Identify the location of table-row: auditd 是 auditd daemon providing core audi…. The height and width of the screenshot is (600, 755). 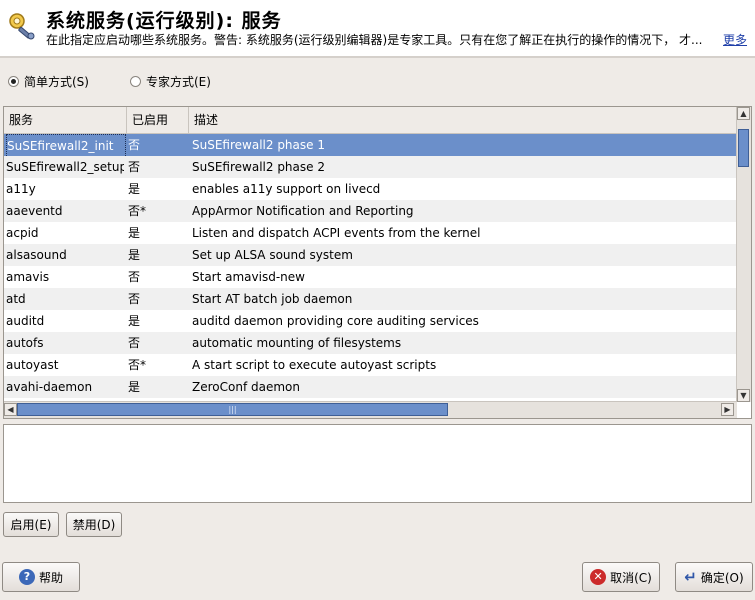
(370, 321).